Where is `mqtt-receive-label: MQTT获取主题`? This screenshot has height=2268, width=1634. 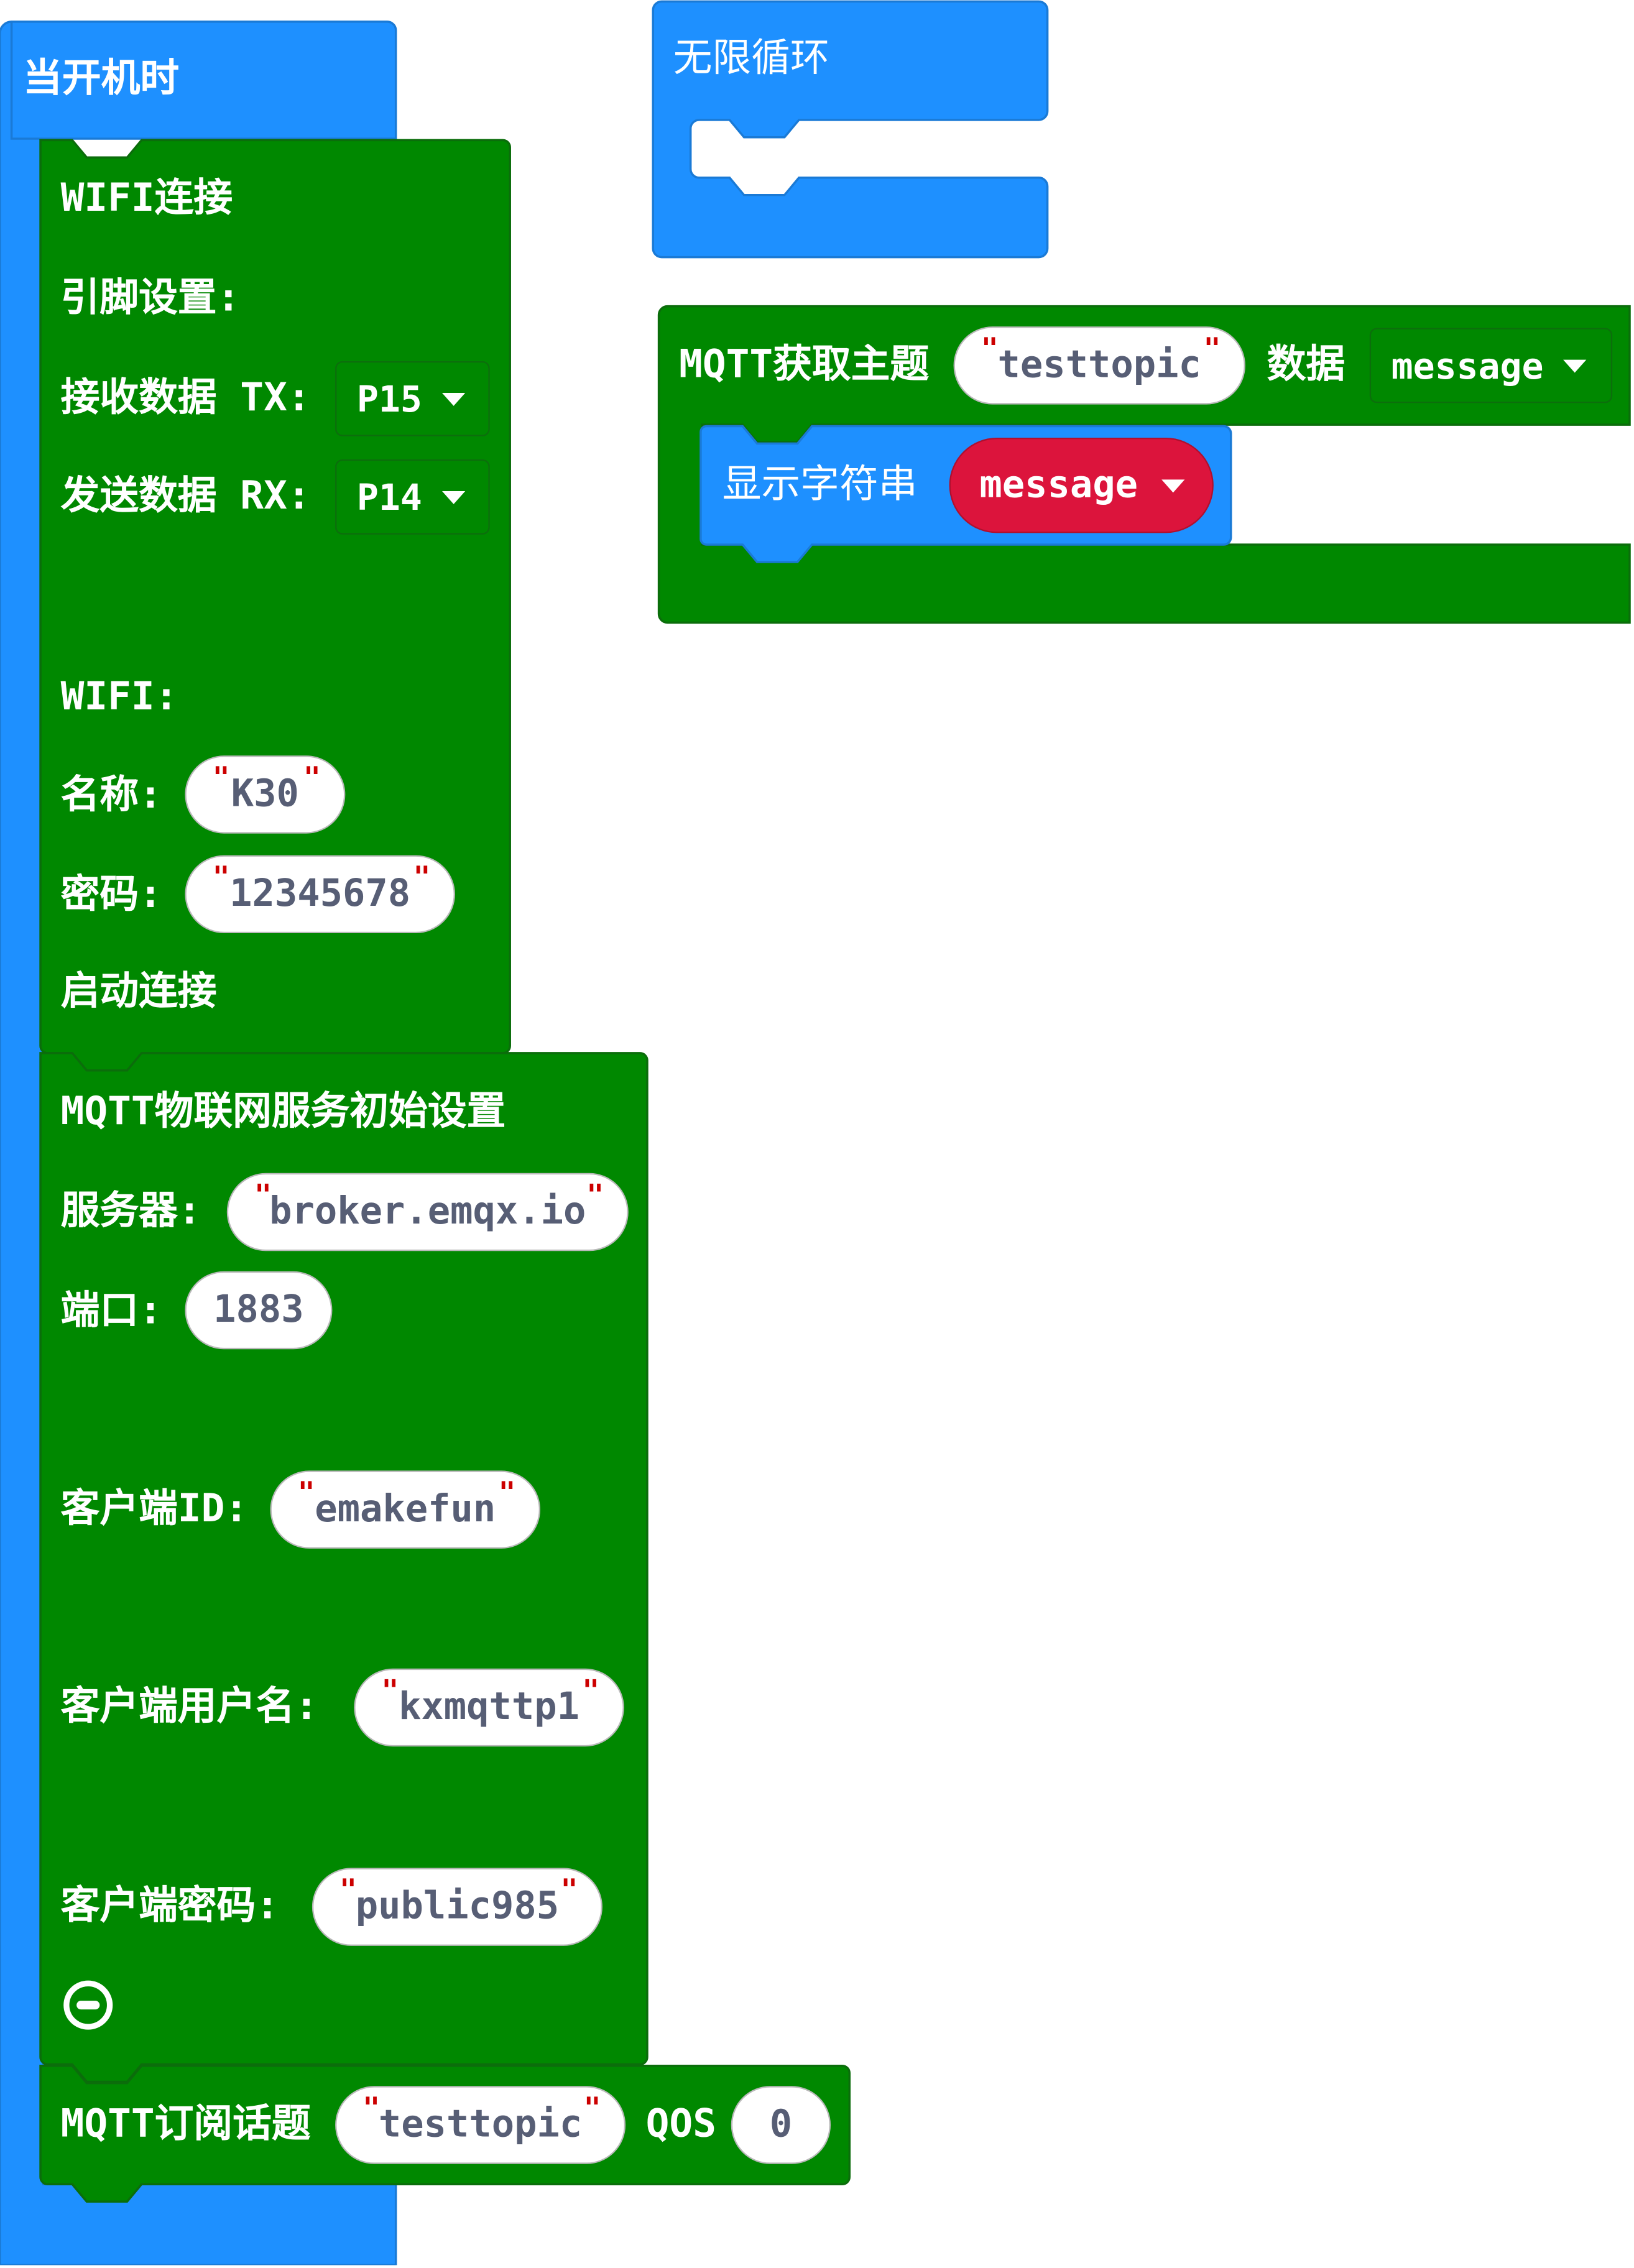 mqtt-receive-label: MQTT获取主题 is located at coordinates (804, 364).